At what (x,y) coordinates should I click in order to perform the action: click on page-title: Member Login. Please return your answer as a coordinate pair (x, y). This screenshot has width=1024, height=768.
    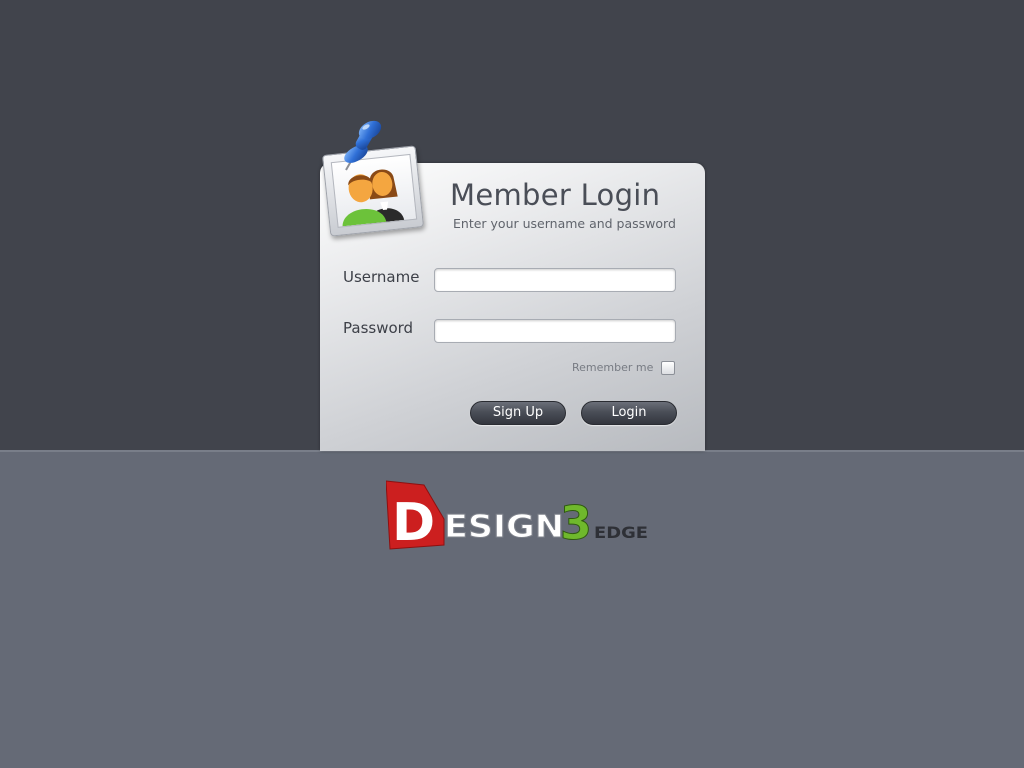
    Looking at the image, I should click on (555, 195).